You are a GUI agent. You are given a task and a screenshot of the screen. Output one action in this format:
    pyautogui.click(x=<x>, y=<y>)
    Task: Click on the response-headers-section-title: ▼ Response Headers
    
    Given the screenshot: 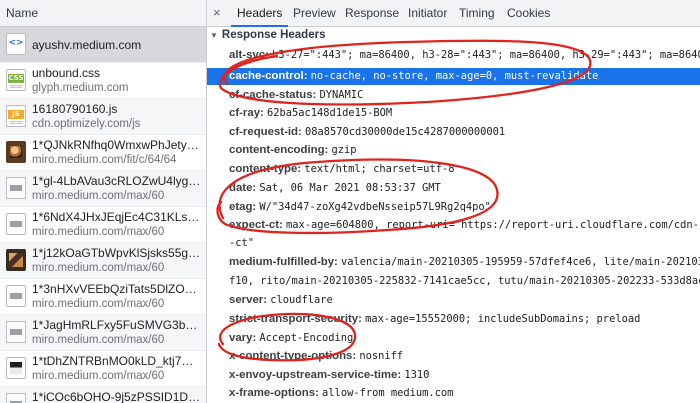 What is the action you would take?
    pyautogui.click(x=267, y=35)
    